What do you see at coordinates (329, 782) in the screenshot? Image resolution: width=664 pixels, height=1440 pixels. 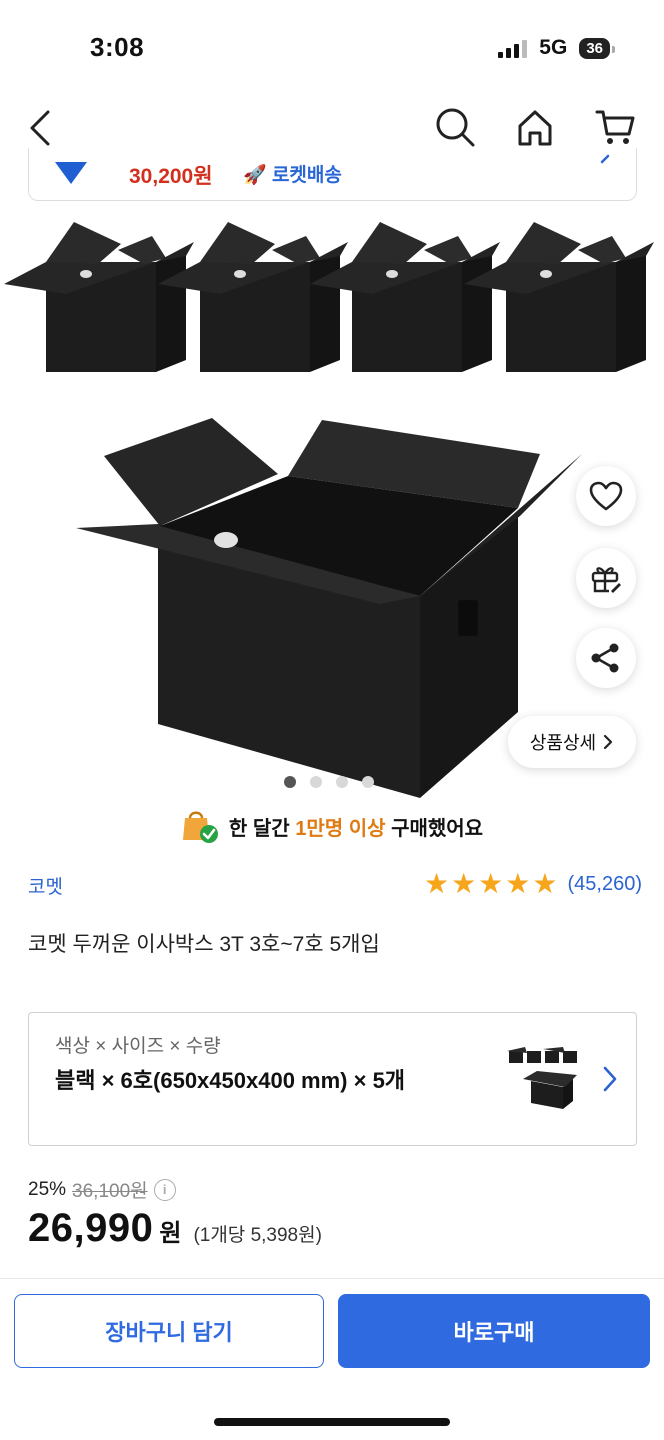 I see `gallery-pagination` at bounding box center [329, 782].